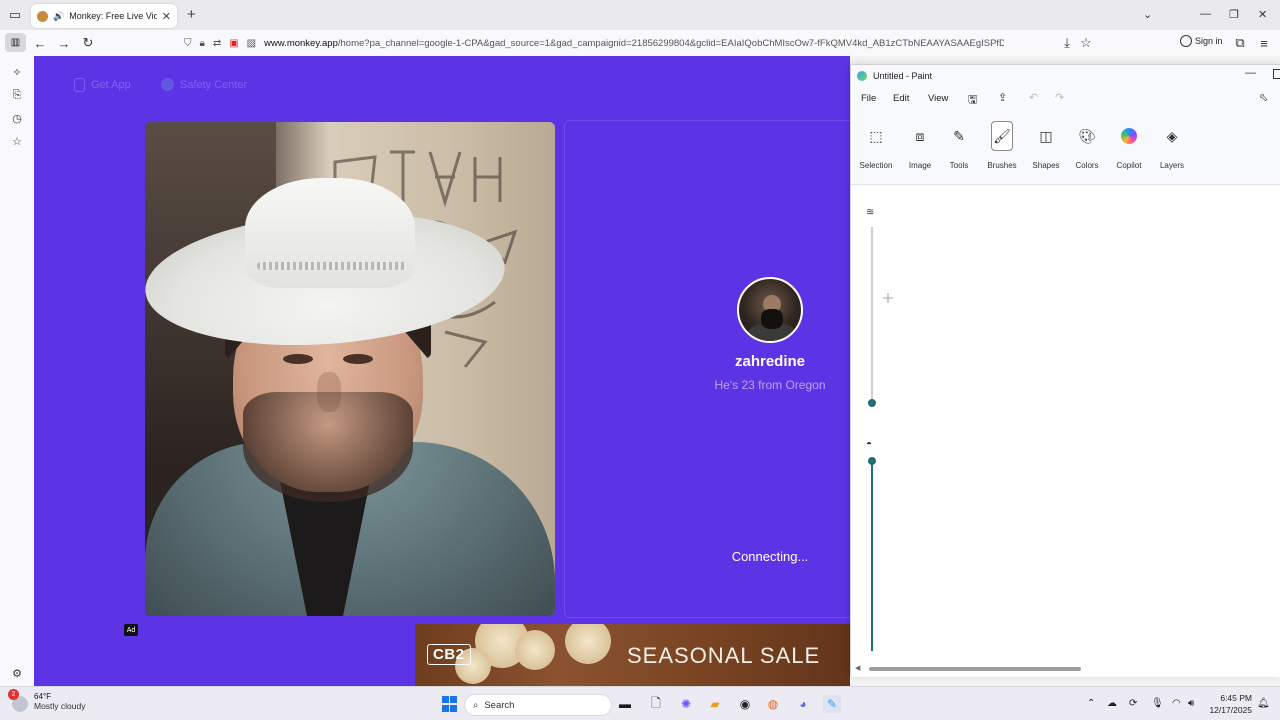  What do you see at coordinates (724, 655) in the screenshot?
I see `ad-headline: SEASONAL SALE` at bounding box center [724, 655].